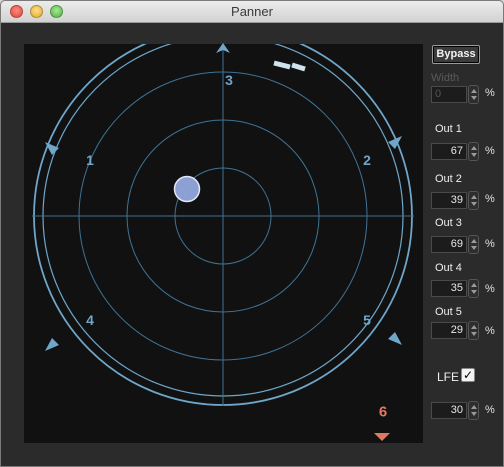 This screenshot has height=467, width=504. Describe the element at coordinates (449, 244) in the screenshot. I see `out-3-field: 69` at that location.